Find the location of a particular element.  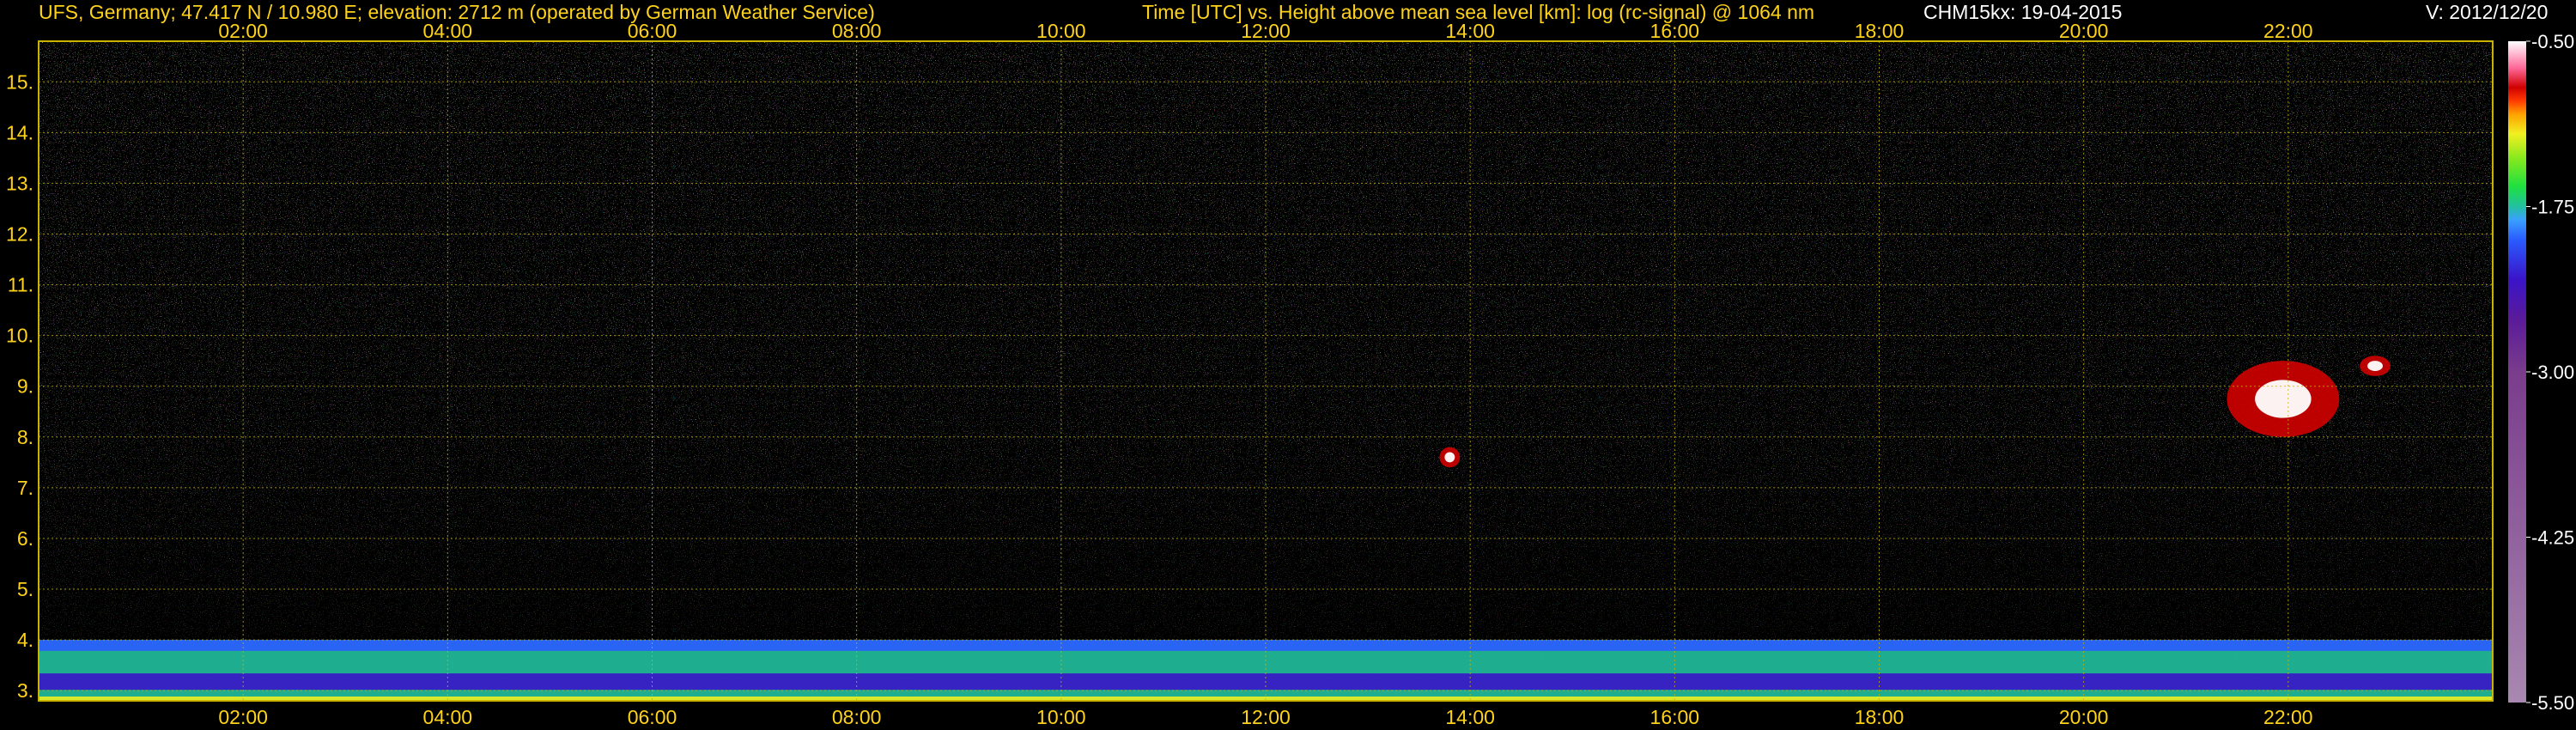

x-tick-label-bottom: 06:00 is located at coordinates (652, 717).